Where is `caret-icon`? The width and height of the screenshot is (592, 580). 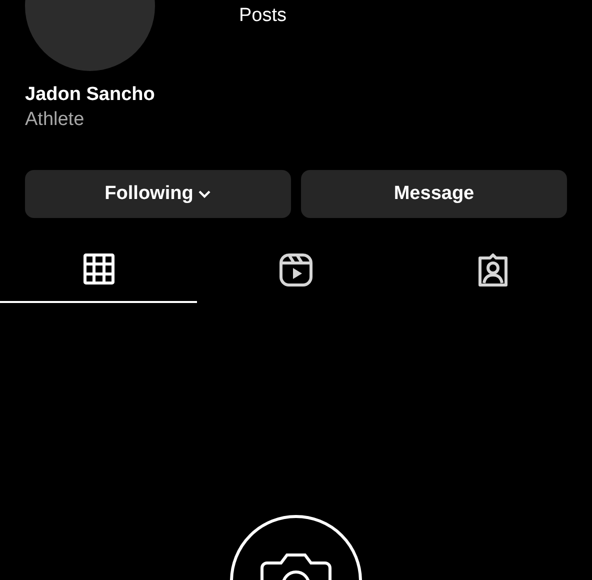
caret-icon is located at coordinates (205, 194).